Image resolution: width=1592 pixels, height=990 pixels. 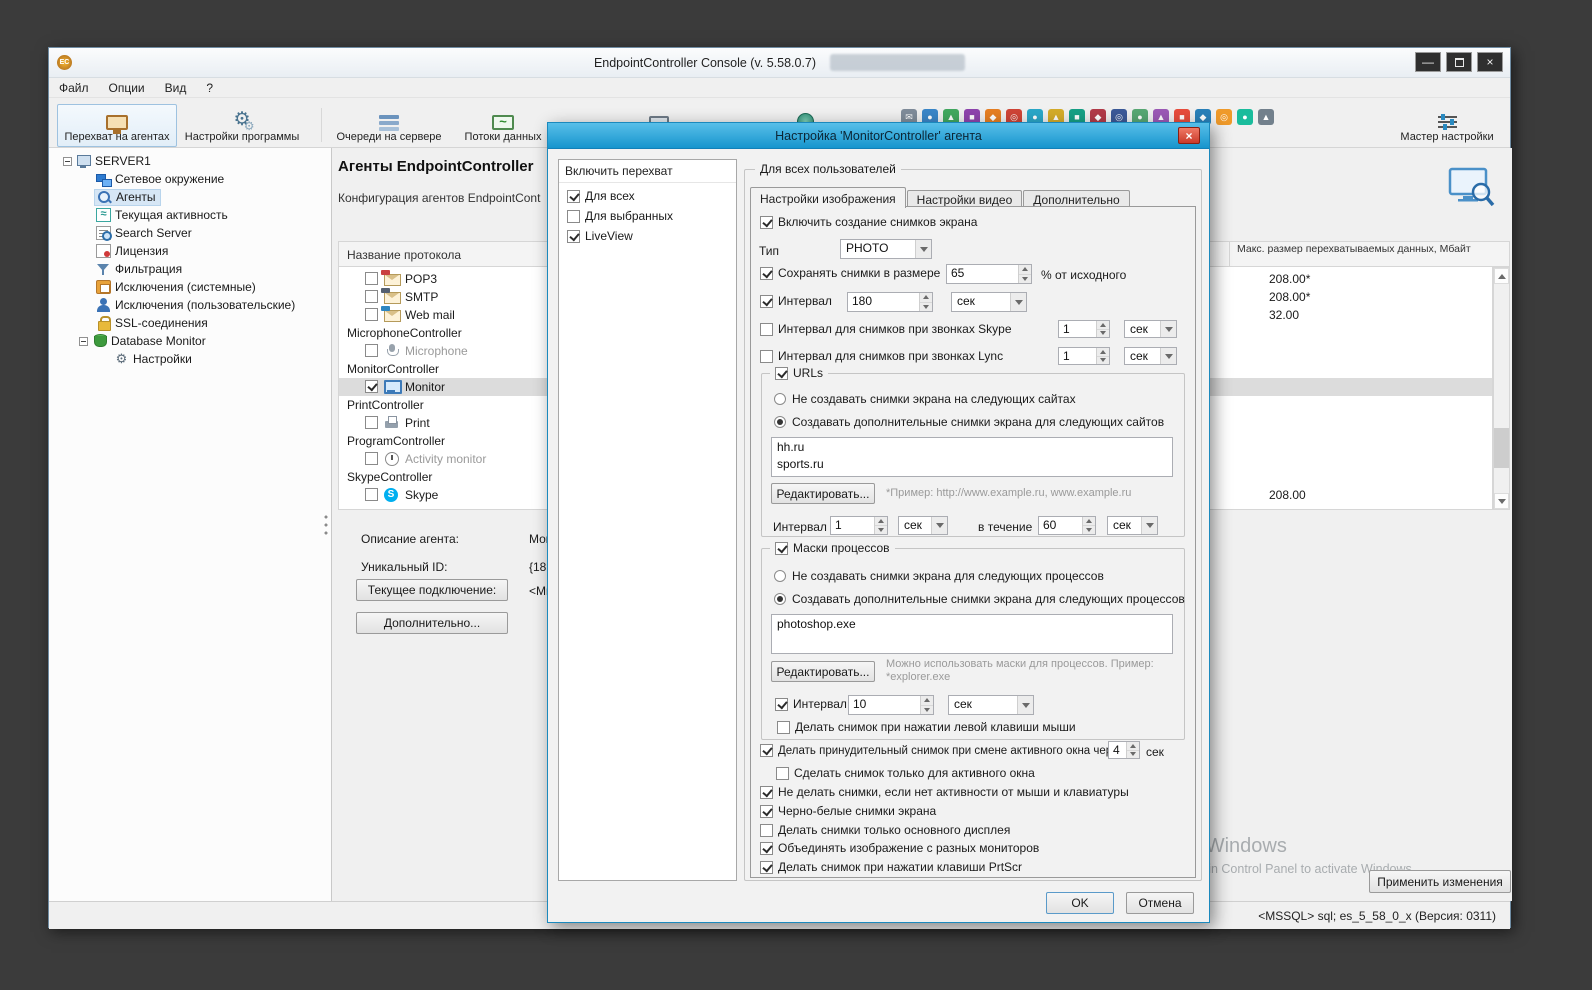 What do you see at coordinates (964, 198) in the screenshot?
I see `tab-video-settings: Настройки видео` at bounding box center [964, 198].